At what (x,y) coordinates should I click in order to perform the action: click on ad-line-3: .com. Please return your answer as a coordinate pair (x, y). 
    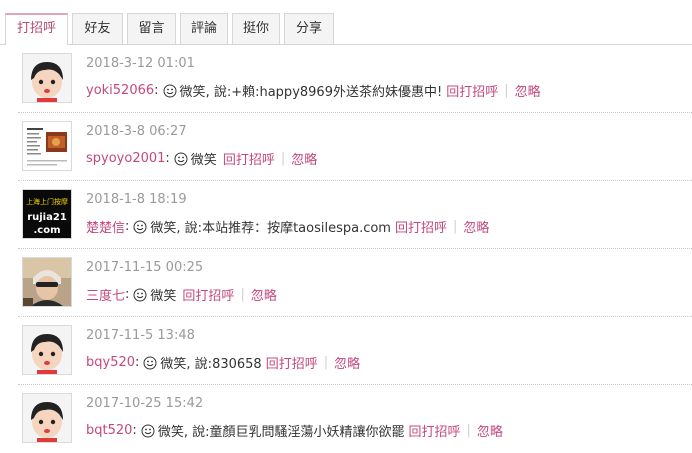
    Looking at the image, I should click on (46, 230).